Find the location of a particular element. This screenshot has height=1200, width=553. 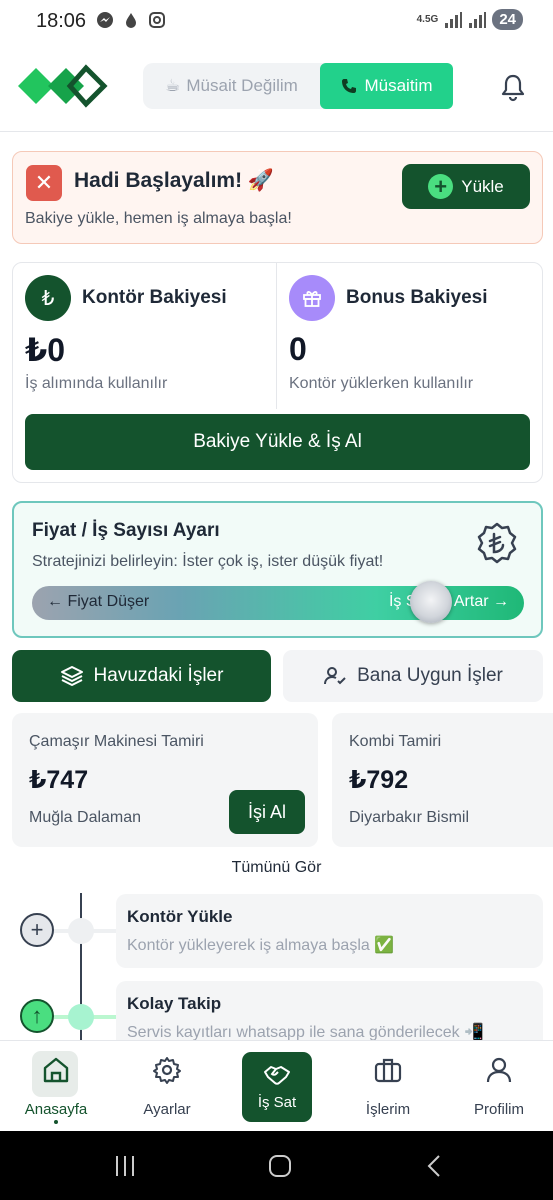

job-title: Kombi Tamiri is located at coordinates (395, 741).